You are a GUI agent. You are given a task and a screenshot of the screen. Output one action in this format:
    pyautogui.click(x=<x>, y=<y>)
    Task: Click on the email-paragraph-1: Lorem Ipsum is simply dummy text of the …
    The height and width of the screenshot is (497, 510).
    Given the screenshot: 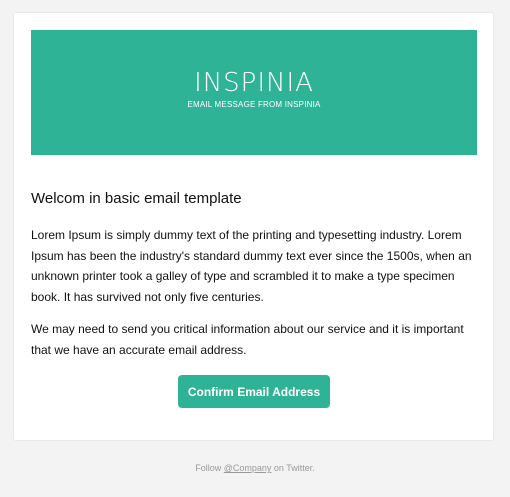 What is the action you would take?
    pyautogui.click(x=251, y=266)
    